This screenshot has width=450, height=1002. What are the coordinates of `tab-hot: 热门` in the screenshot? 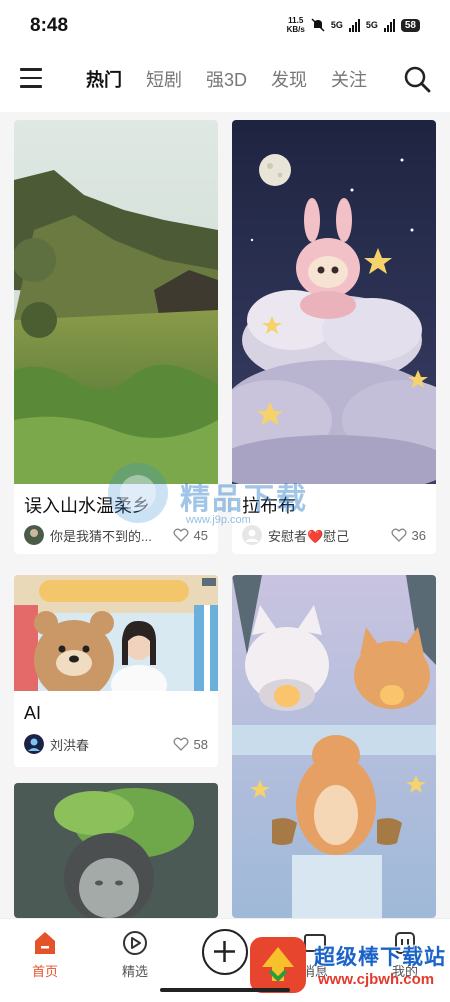 It's located at (104, 79).